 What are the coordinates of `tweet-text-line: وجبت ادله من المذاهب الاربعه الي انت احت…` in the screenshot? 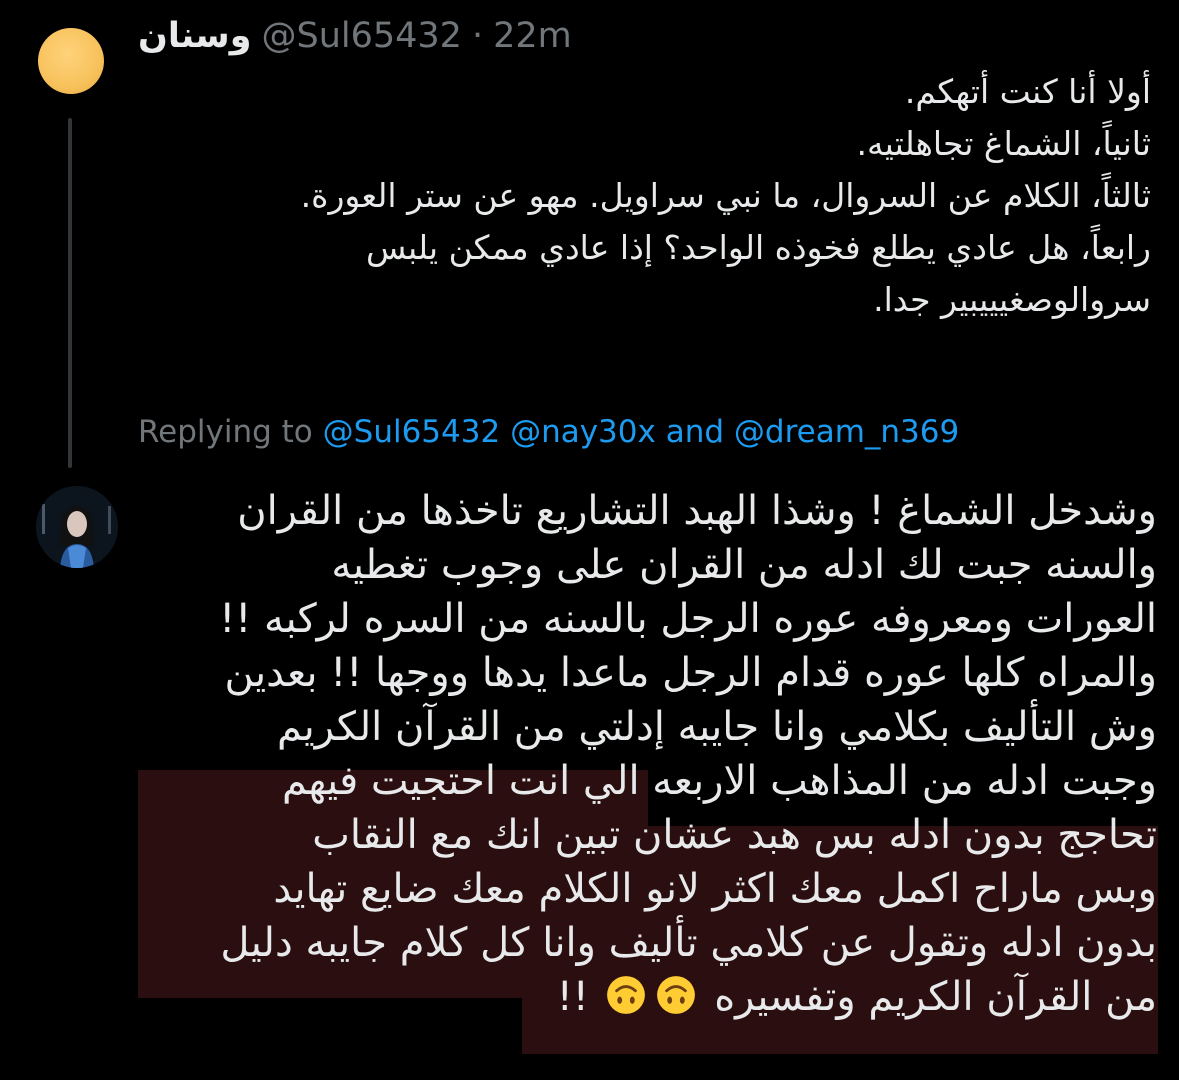 It's located at (719, 781).